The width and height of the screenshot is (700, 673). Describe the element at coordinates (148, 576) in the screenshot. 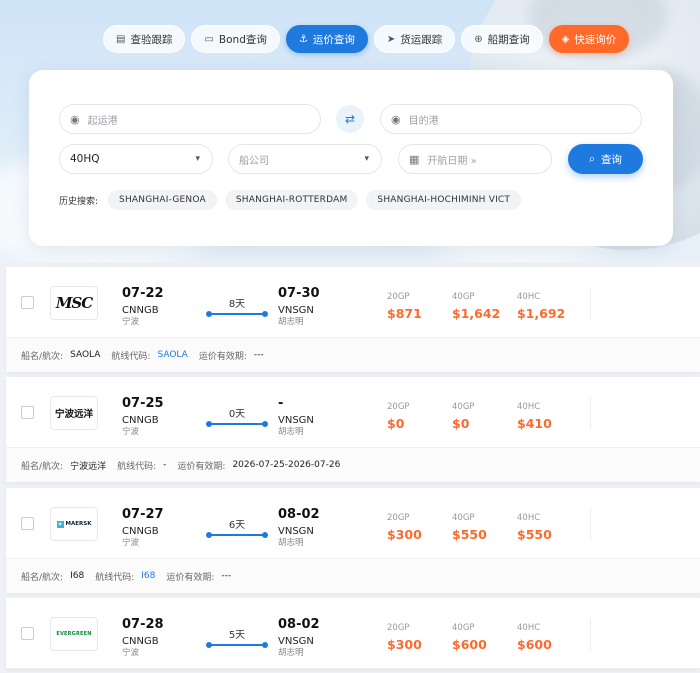

I see `route-code-link: I68` at that location.